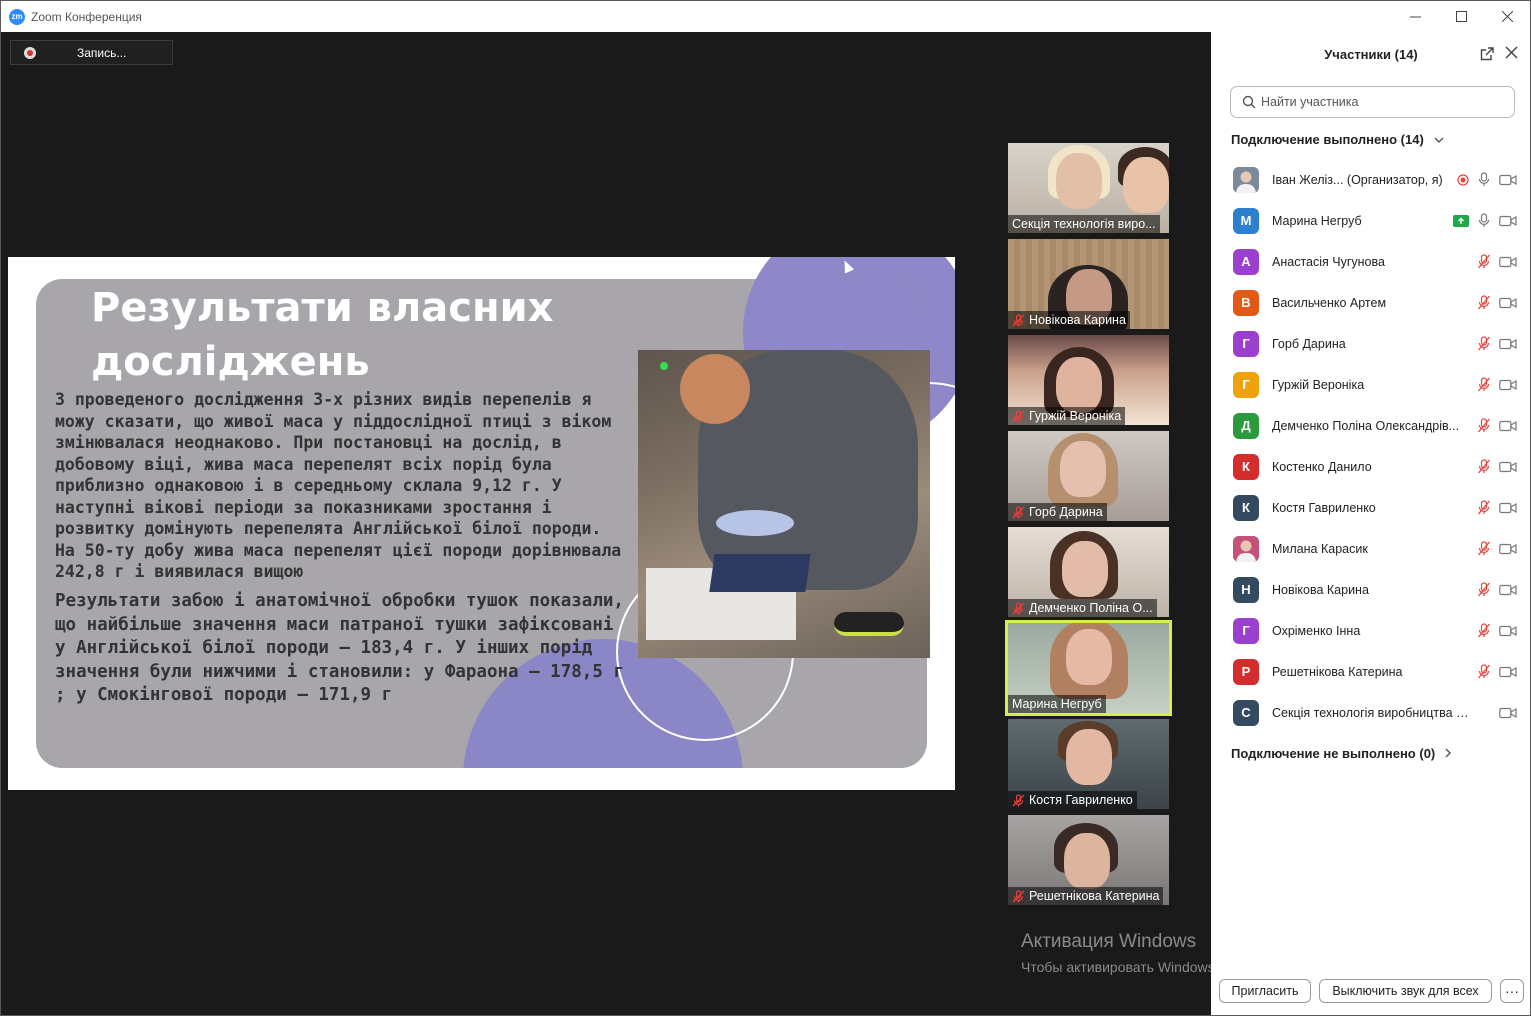 This screenshot has width=1531, height=1016. What do you see at coordinates (1337, 671) in the screenshot?
I see `participant-name: Решетнікова Катерина` at bounding box center [1337, 671].